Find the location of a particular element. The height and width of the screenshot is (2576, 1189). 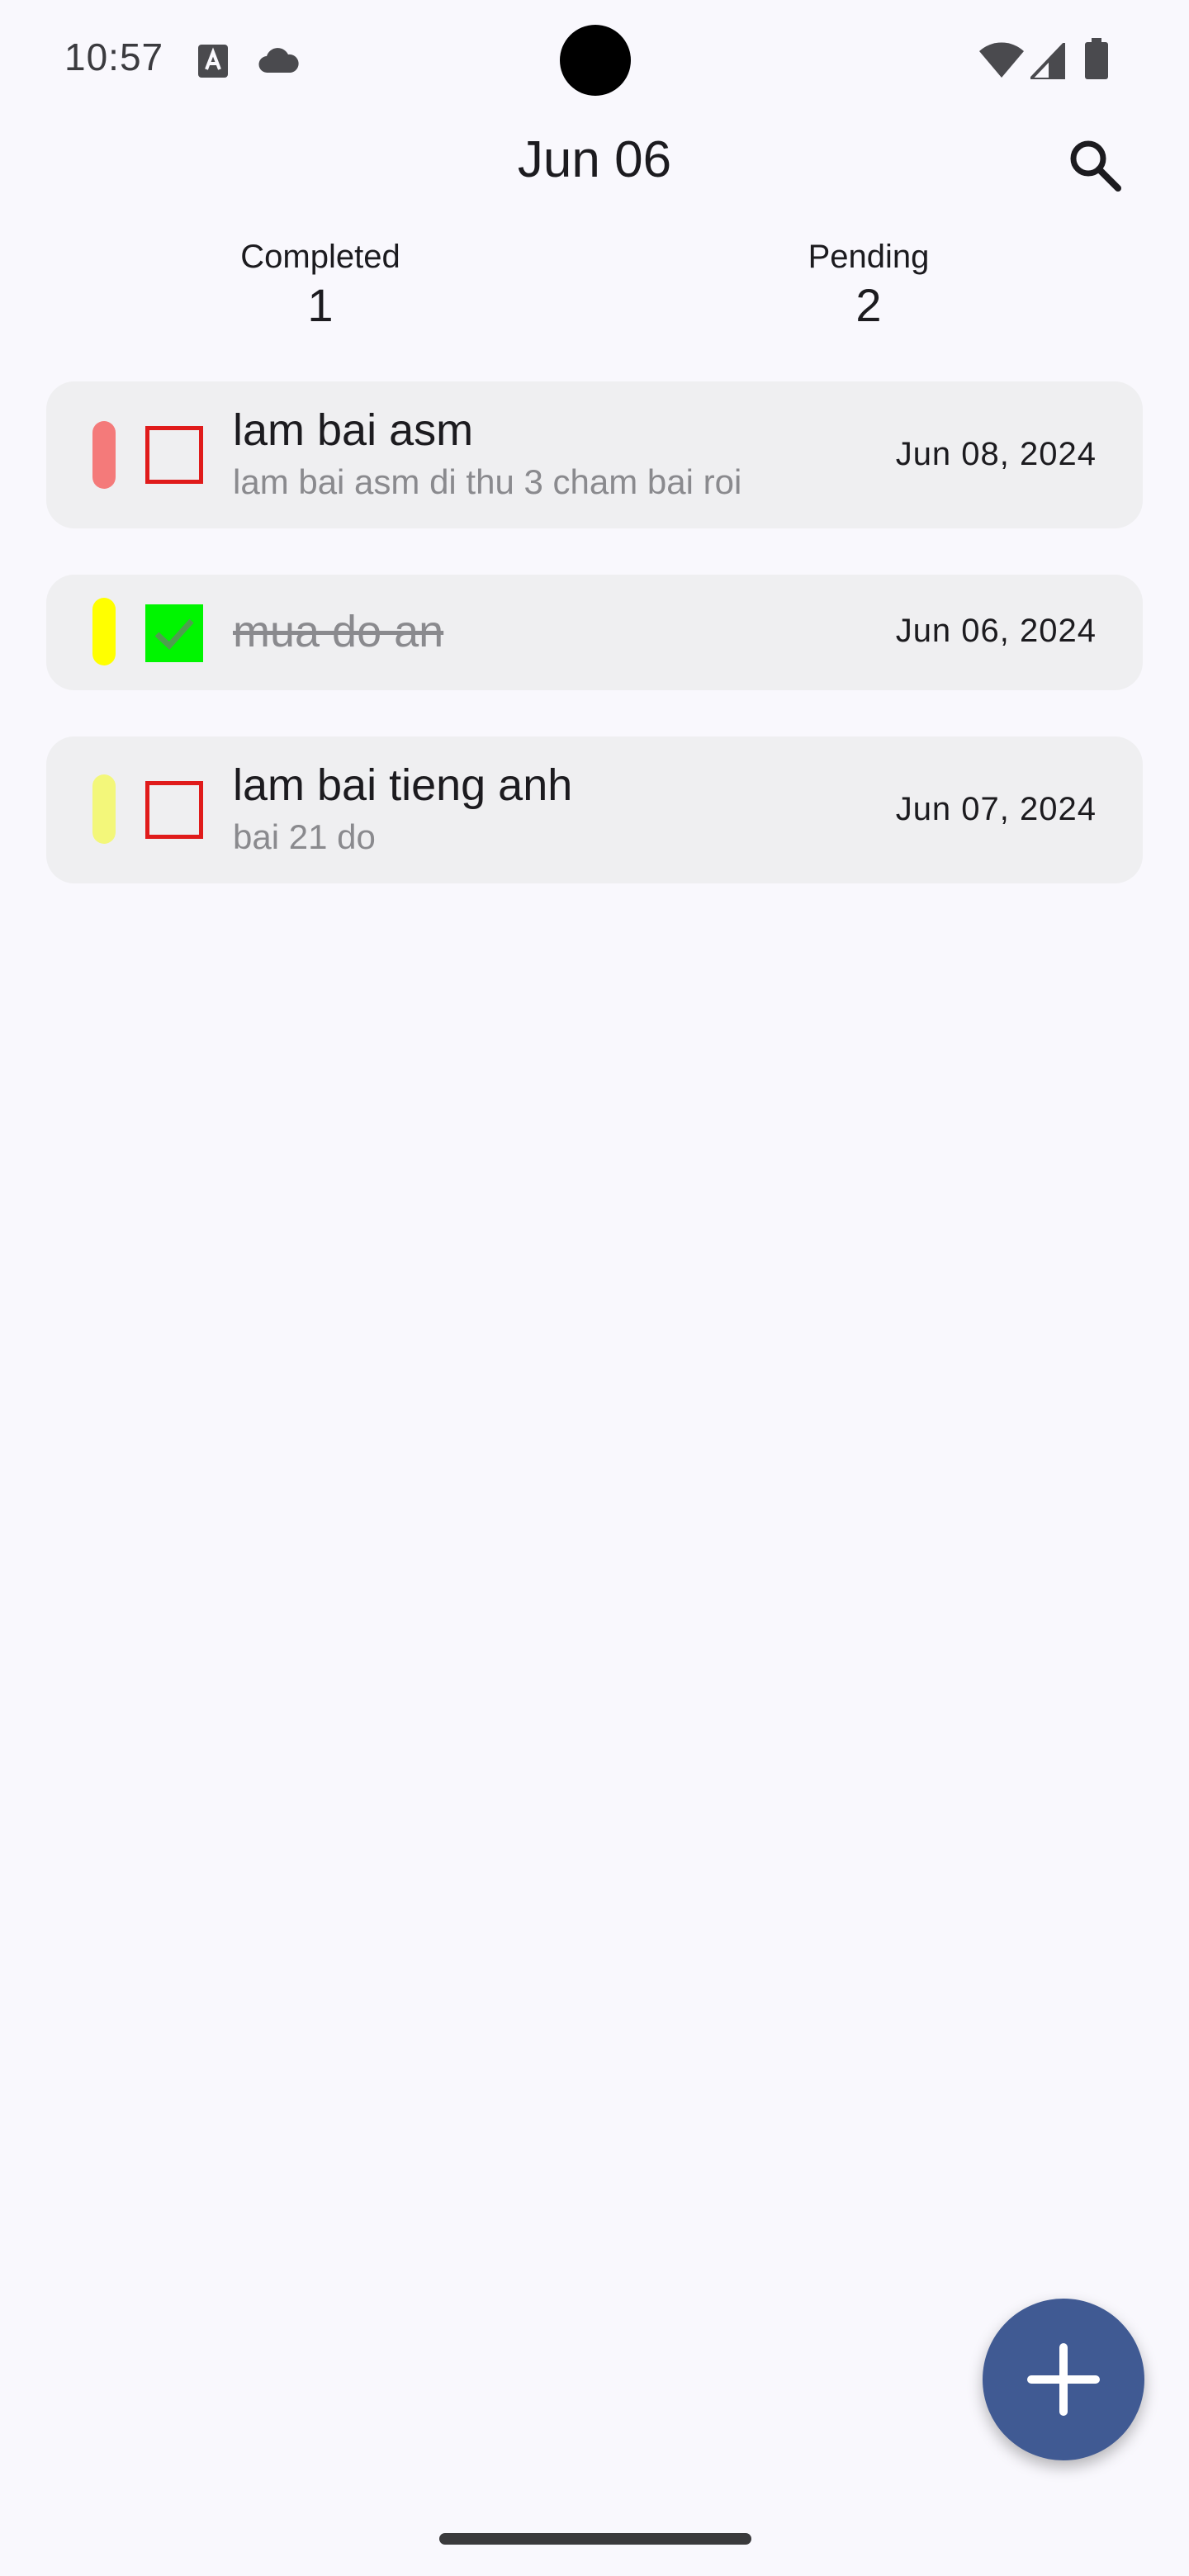

front-camera is located at coordinates (595, 60).